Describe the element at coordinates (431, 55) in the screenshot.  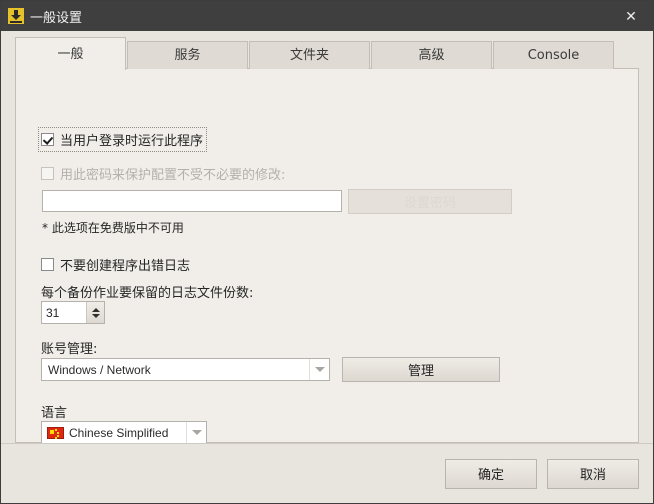
I see `tab-advanced: 高级` at that location.